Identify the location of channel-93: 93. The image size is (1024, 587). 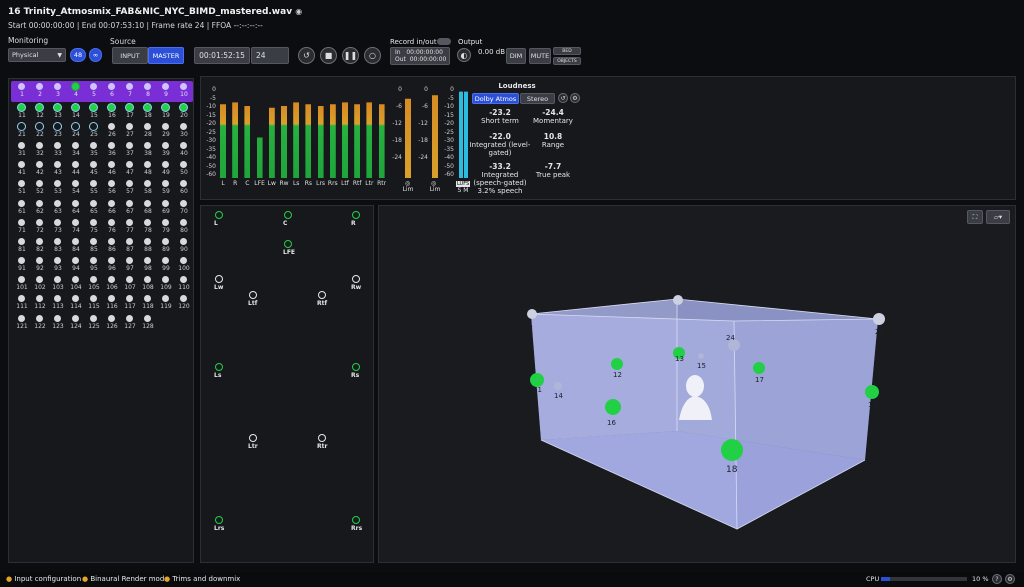
(58, 264).